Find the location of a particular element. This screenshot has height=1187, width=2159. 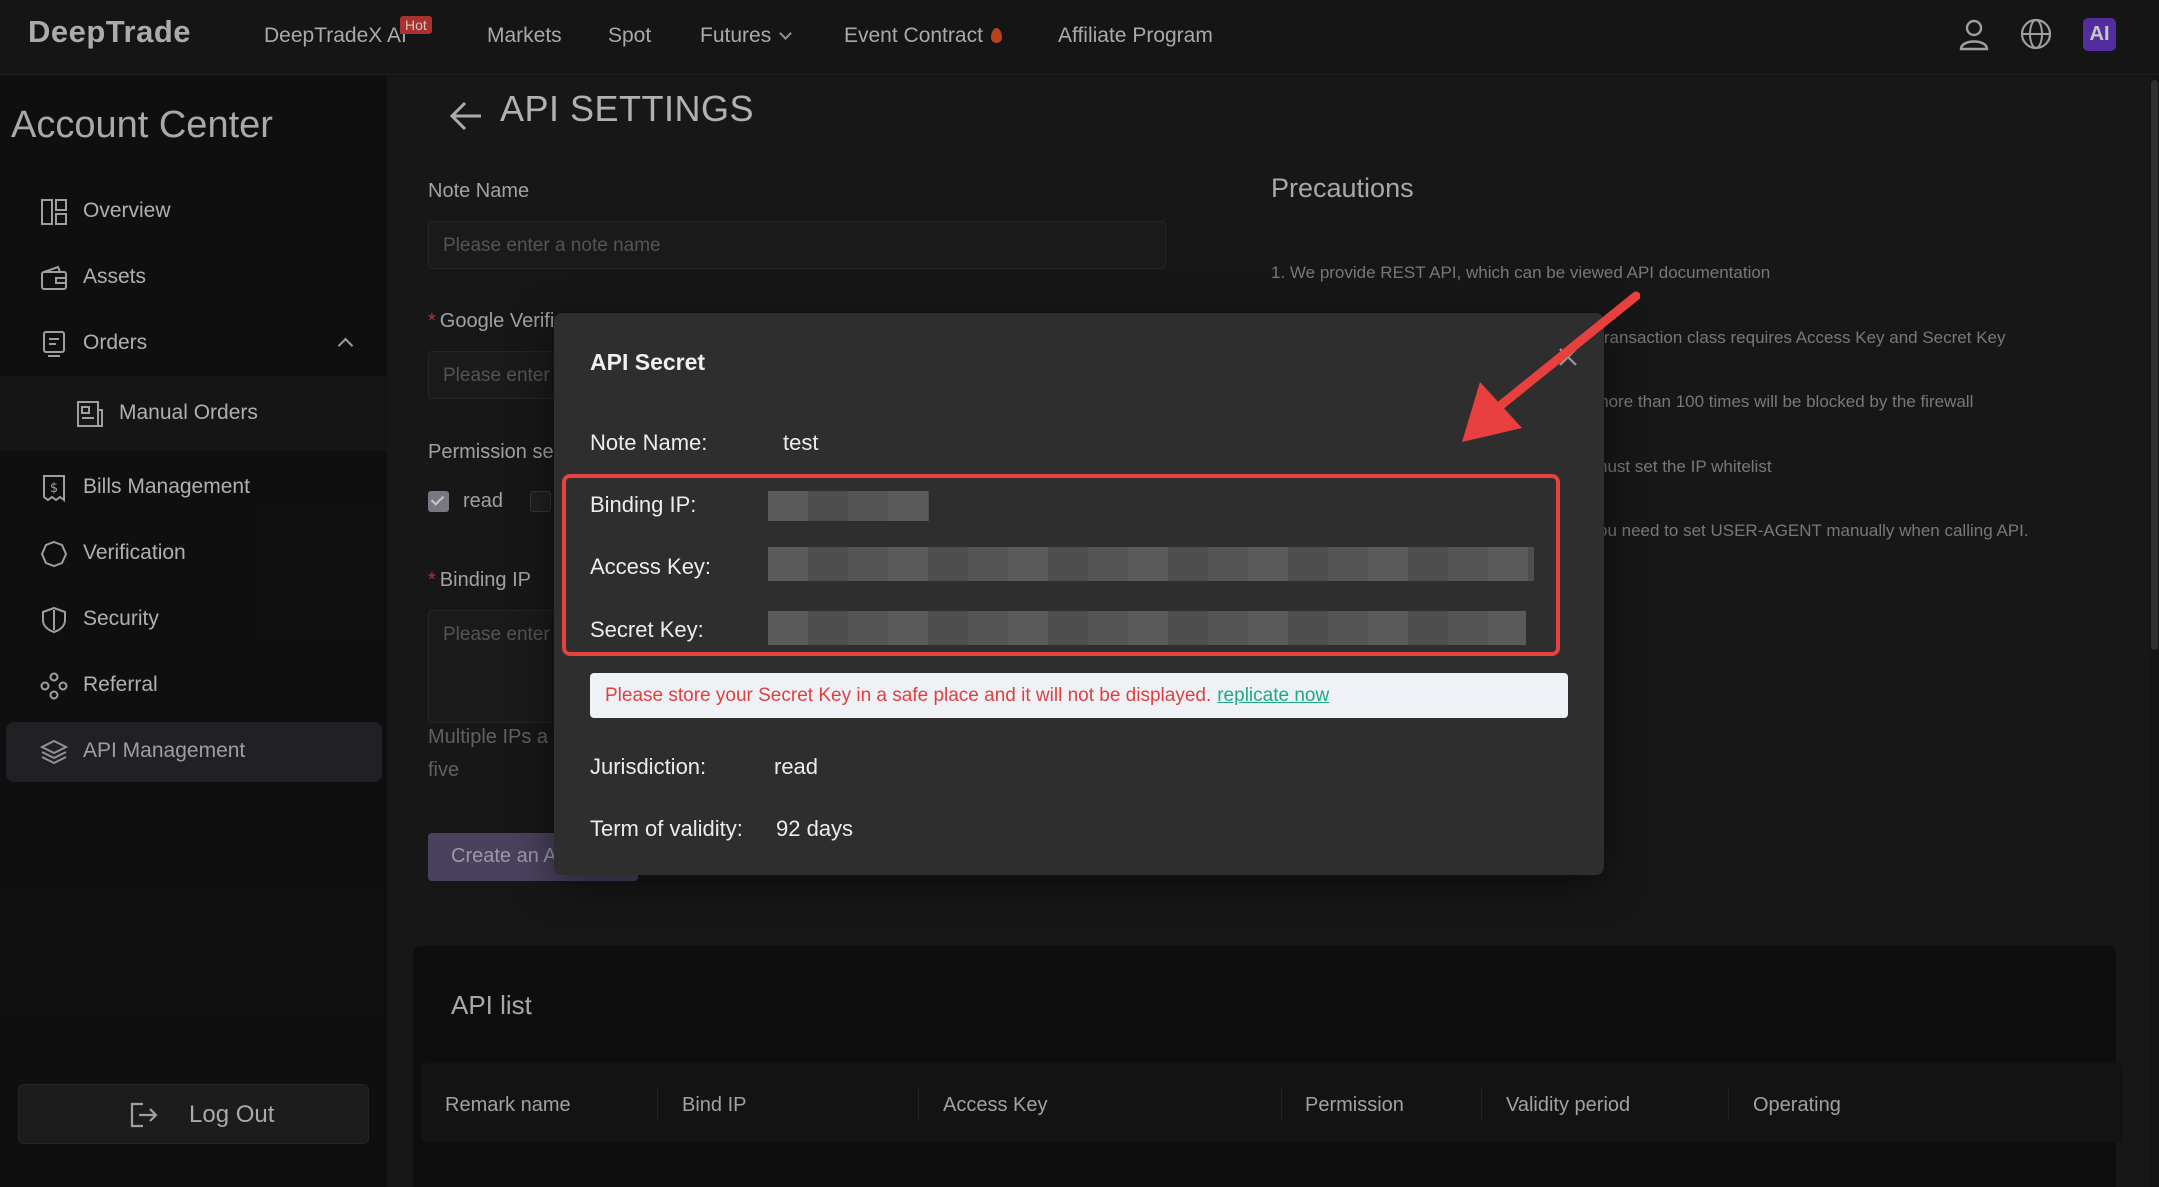

secret-key-redacted-value is located at coordinates (1147, 628).